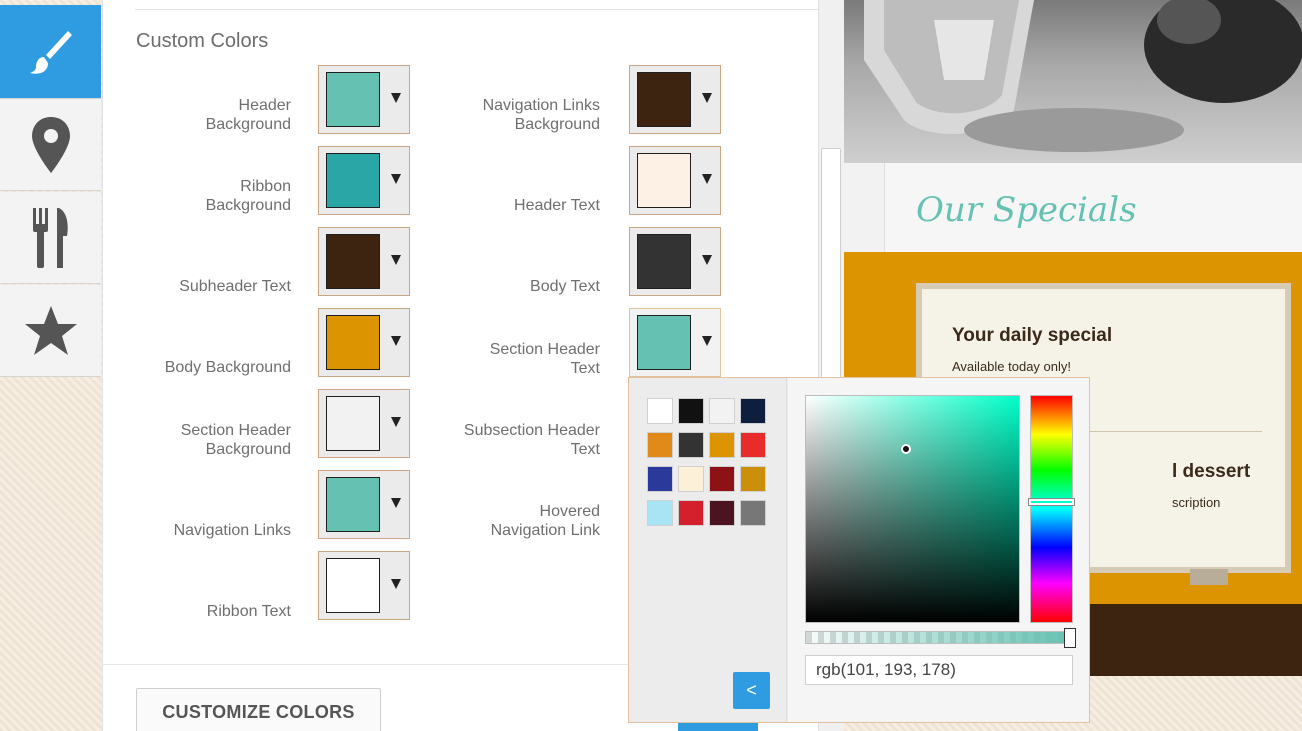 Image resolution: width=1302 pixels, height=731 pixels. What do you see at coordinates (940, 638) in the screenshot?
I see `alpha-slider` at bounding box center [940, 638].